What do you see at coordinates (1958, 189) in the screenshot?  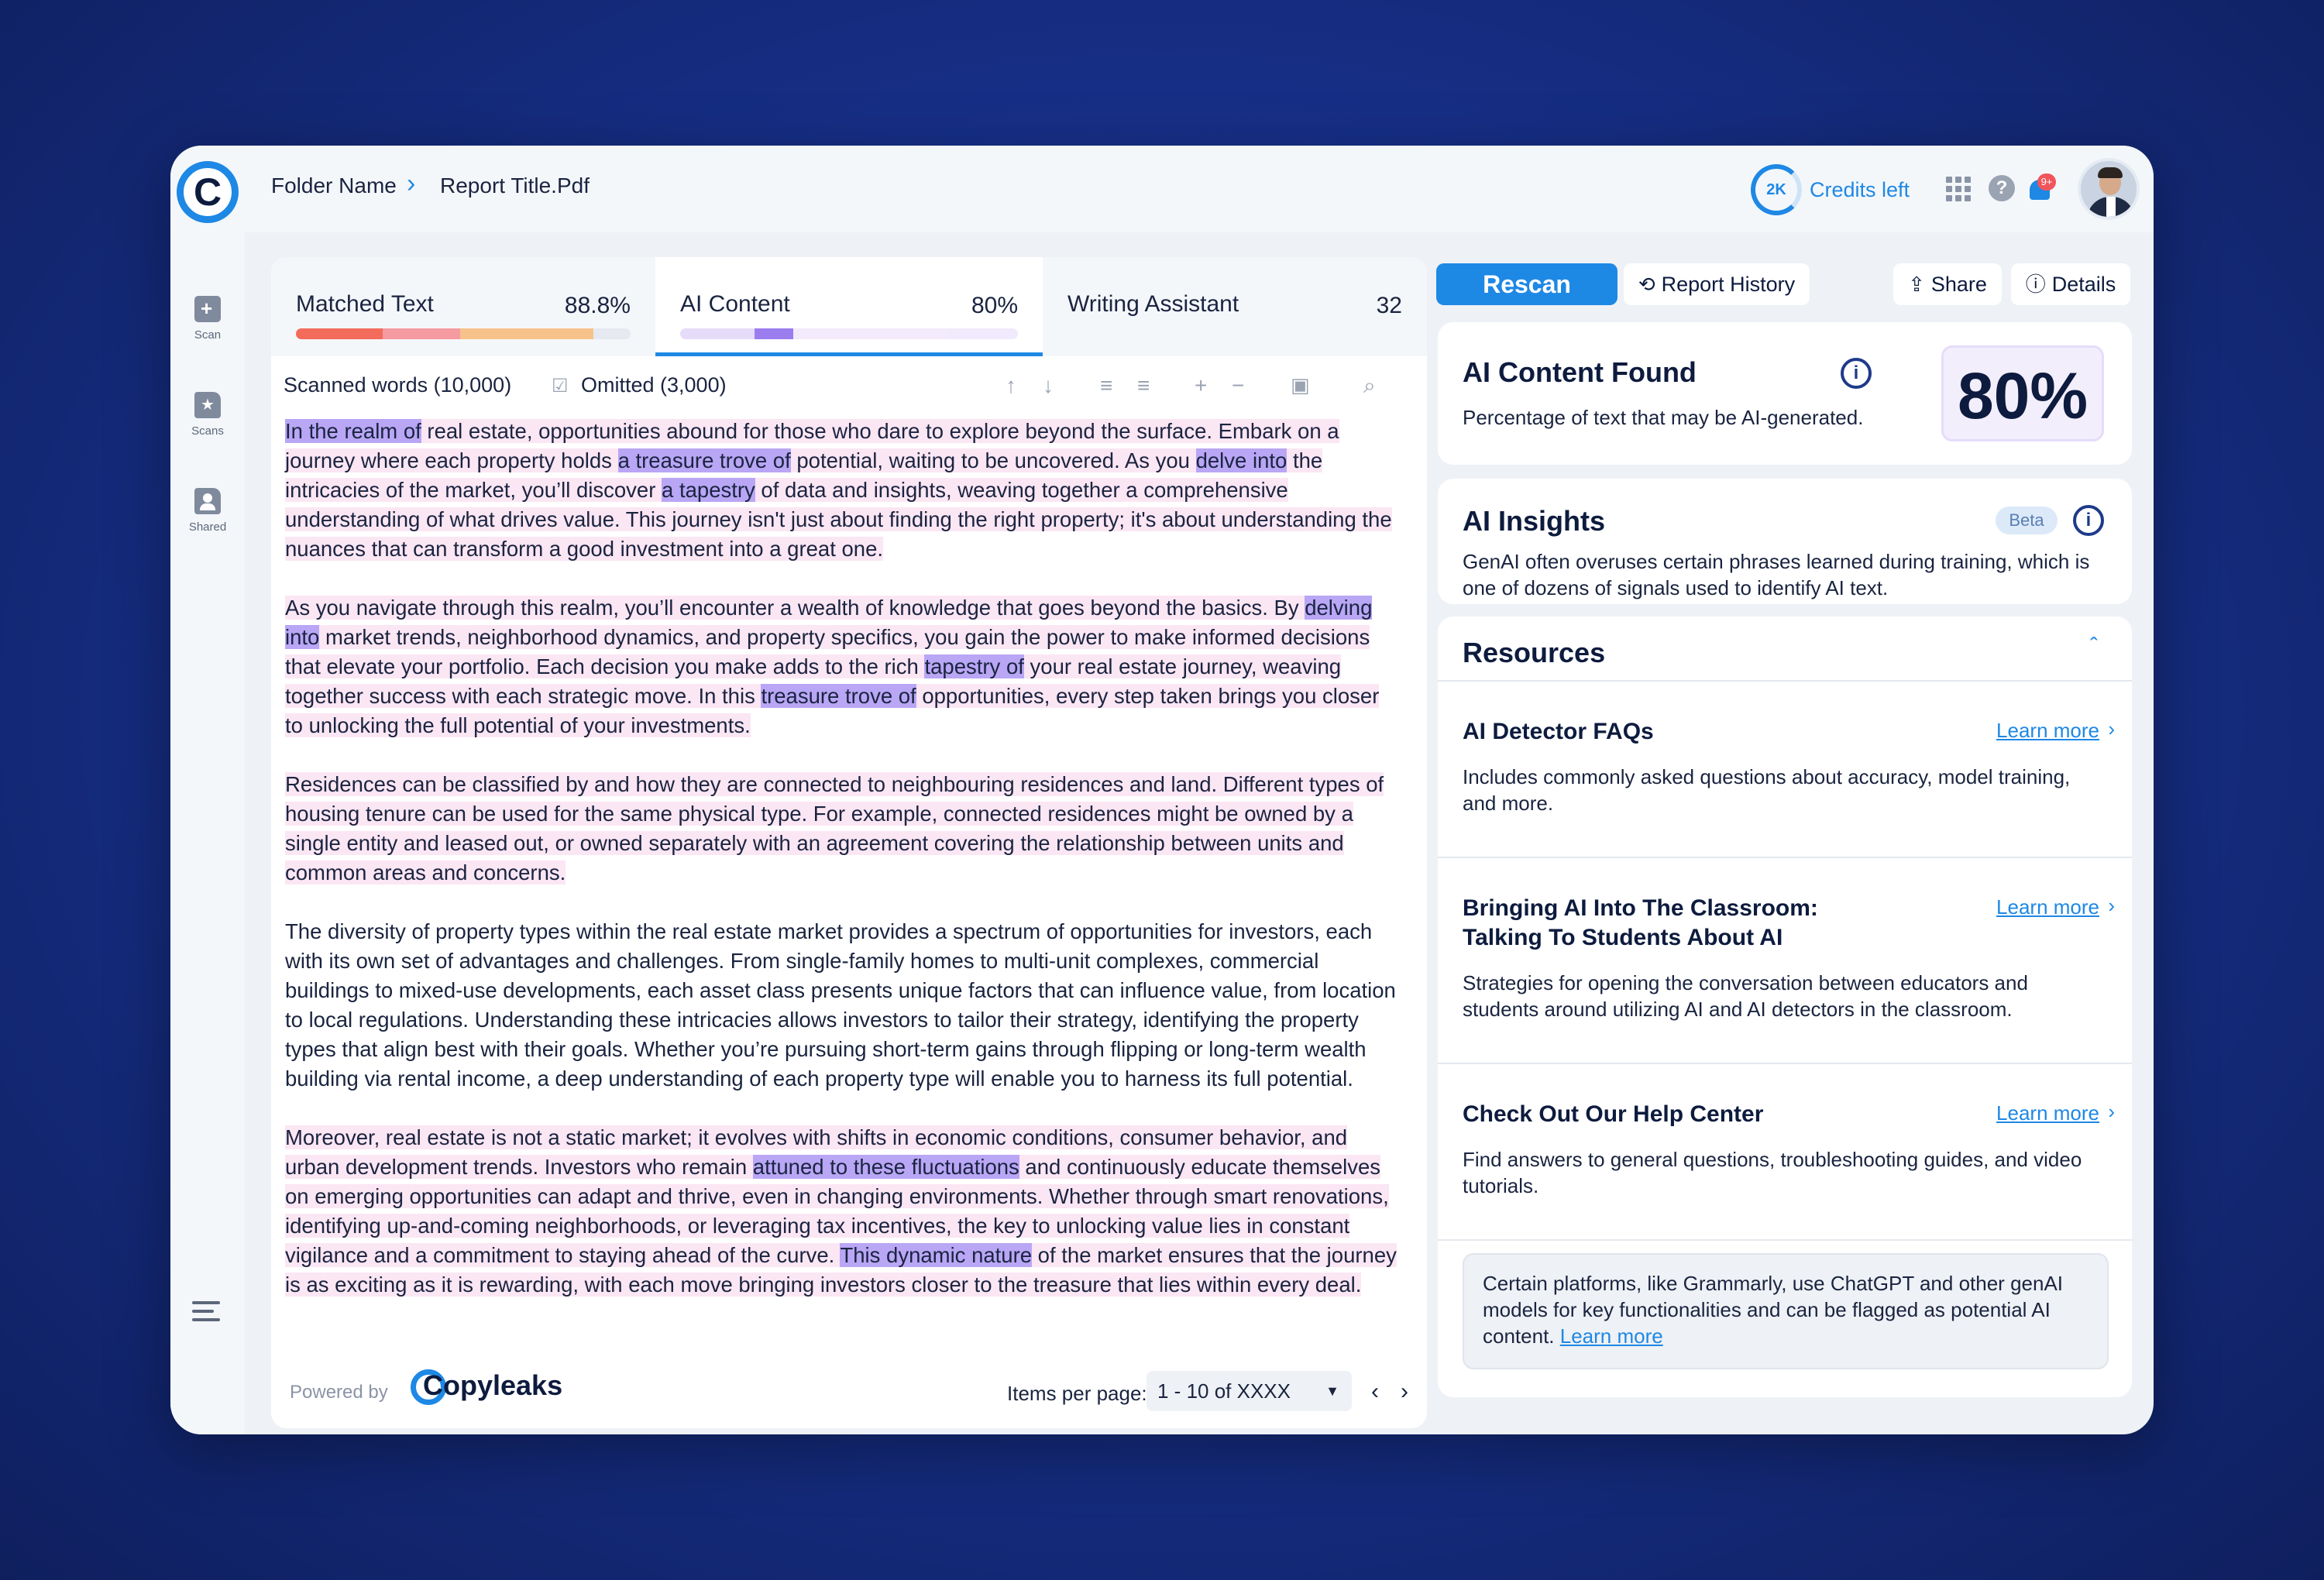 I see `apps-grid-icon` at bounding box center [1958, 189].